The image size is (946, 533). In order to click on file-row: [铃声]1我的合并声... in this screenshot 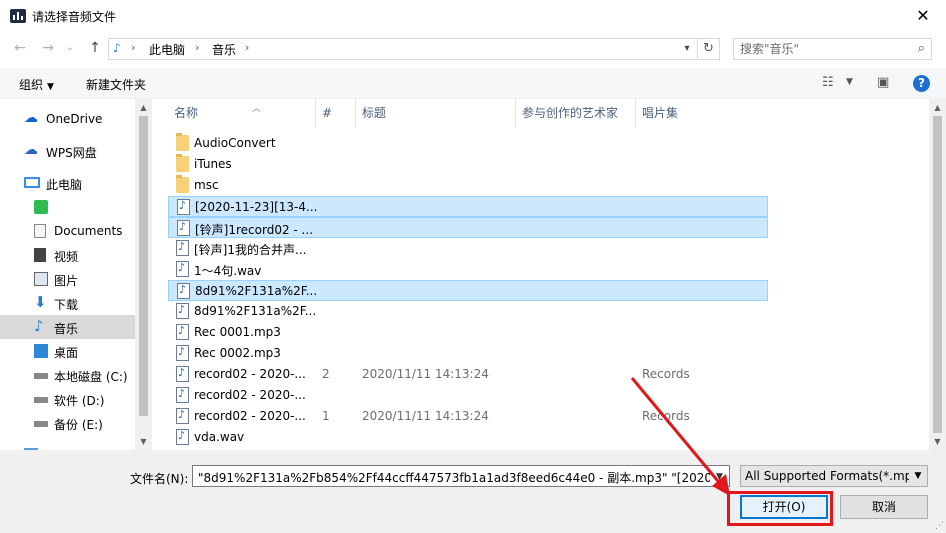, I will do `click(468, 248)`.